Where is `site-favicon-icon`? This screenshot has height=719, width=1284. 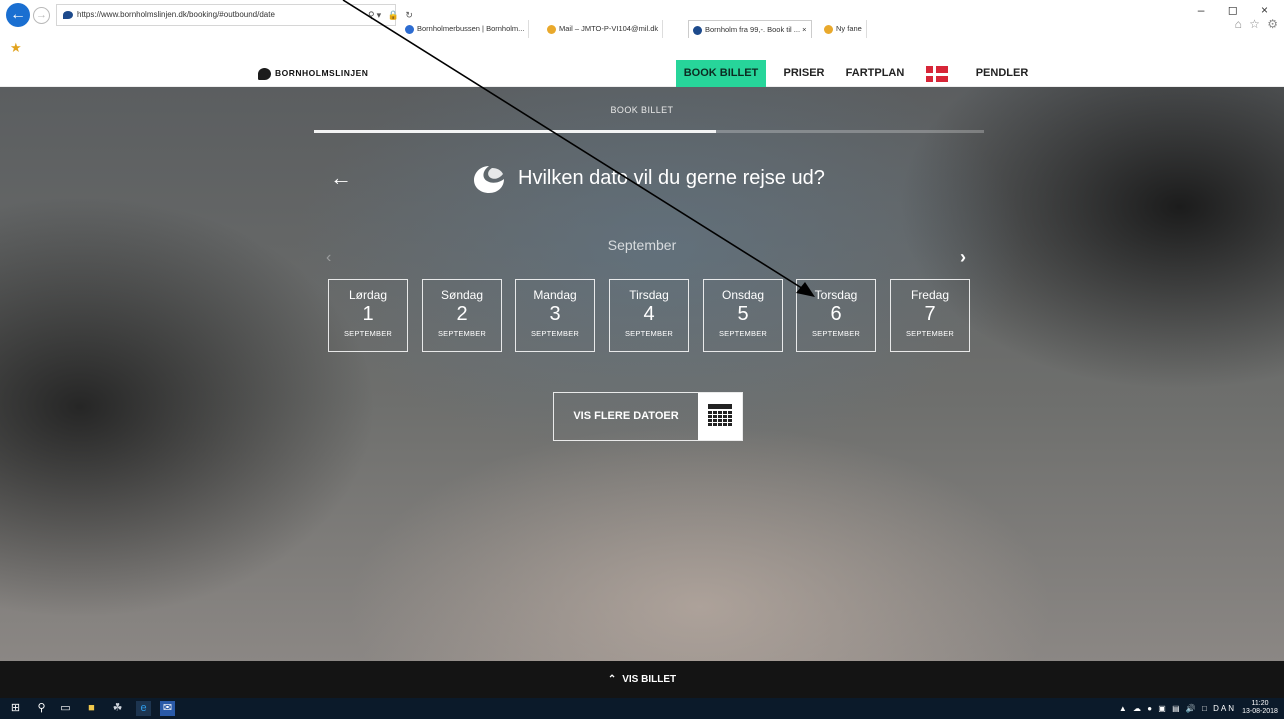 site-favicon-icon is located at coordinates (68, 14).